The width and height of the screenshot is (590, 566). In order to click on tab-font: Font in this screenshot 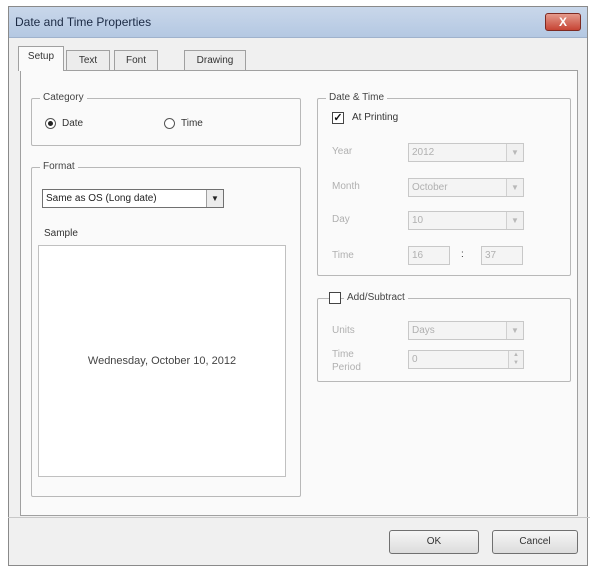, I will do `click(136, 60)`.